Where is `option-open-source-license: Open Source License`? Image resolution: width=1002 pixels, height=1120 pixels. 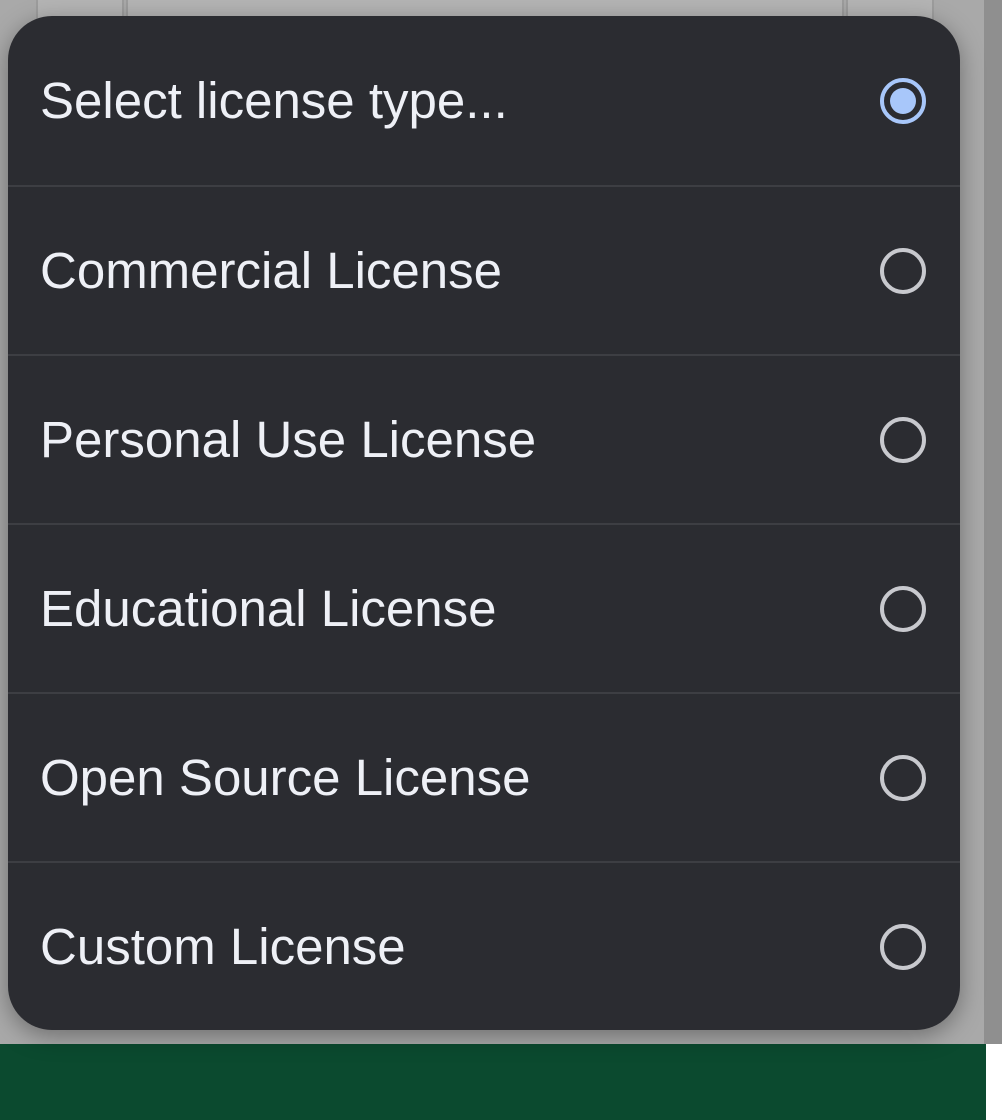
option-open-source-license: Open Source License is located at coordinates (484, 776).